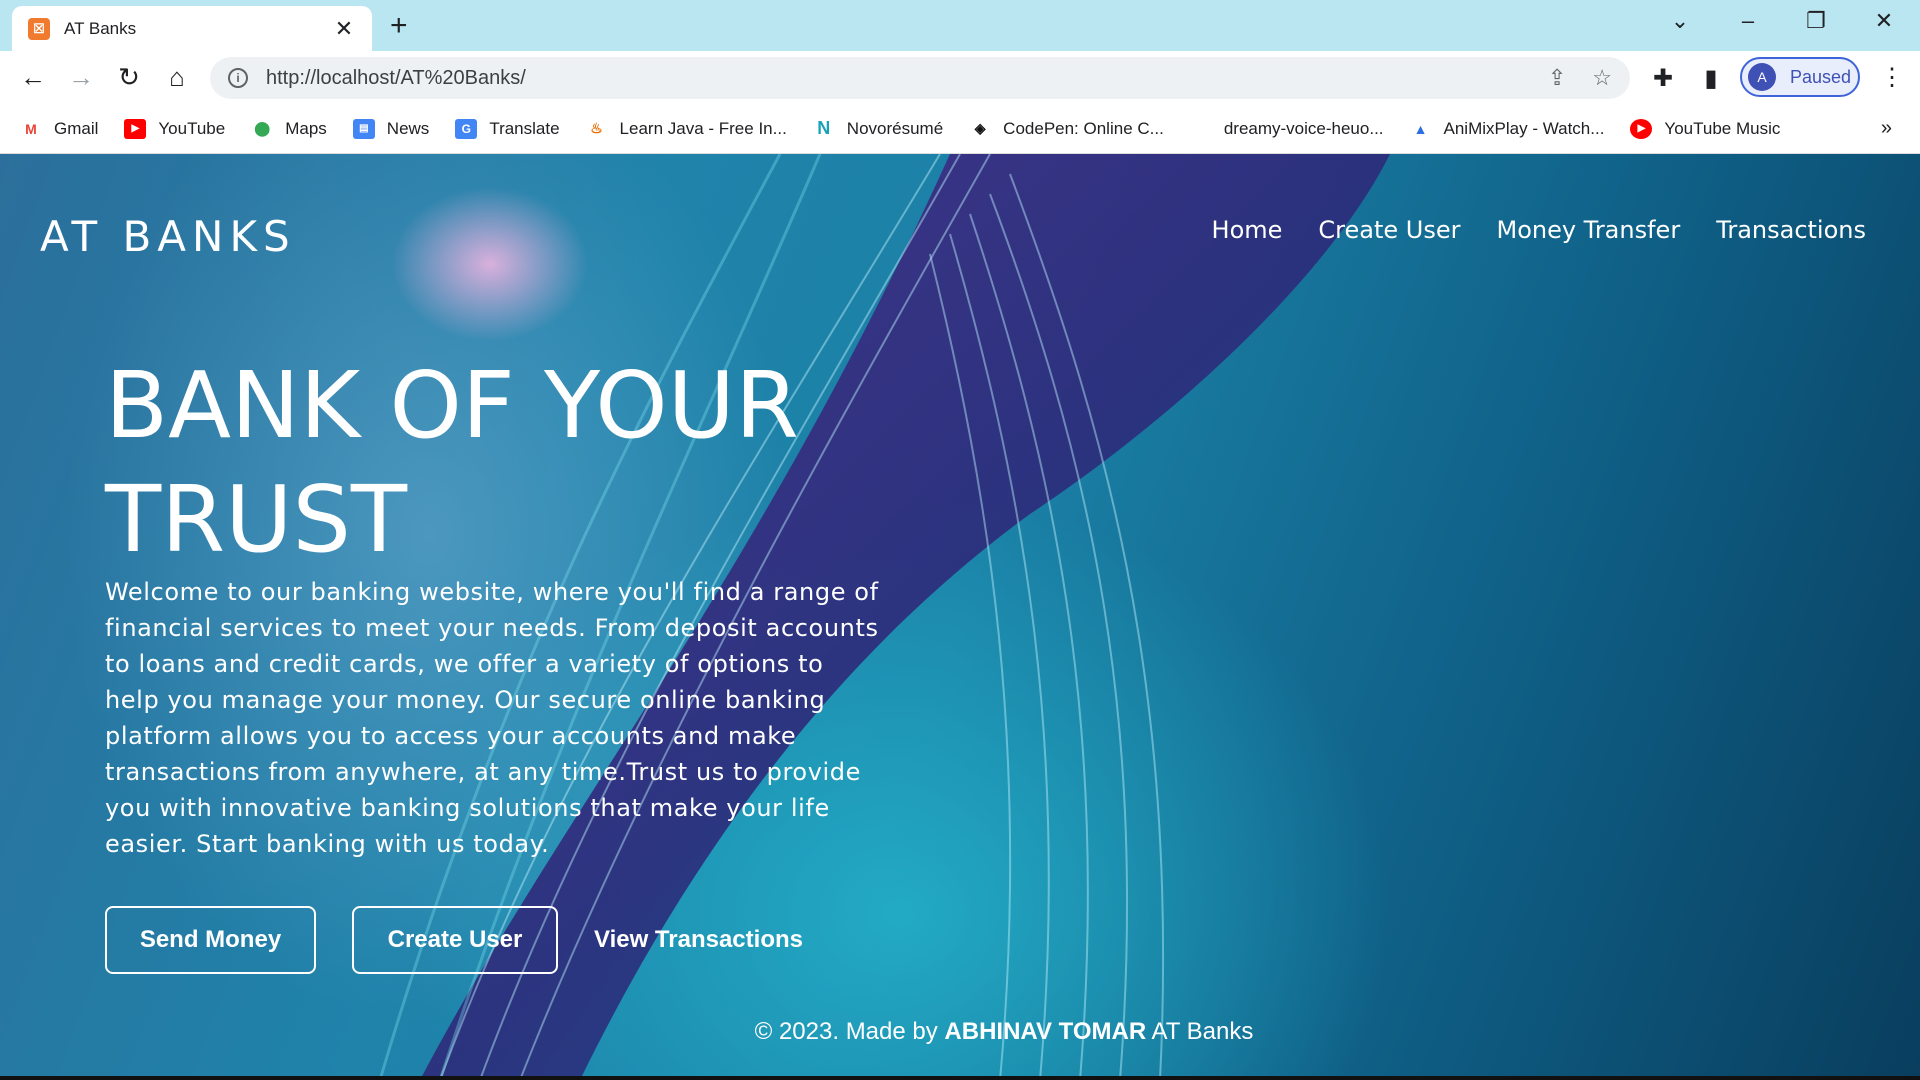 The width and height of the screenshot is (1920, 1080). What do you see at coordinates (1886, 128) in the screenshot?
I see `more-bookmarks-icon: »` at bounding box center [1886, 128].